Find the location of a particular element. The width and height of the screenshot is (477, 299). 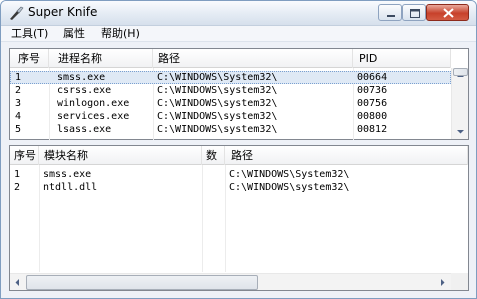

table-row: 2 csrss.exe C:\WINDOWS\system32\ 00736 is located at coordinates (230, 90).